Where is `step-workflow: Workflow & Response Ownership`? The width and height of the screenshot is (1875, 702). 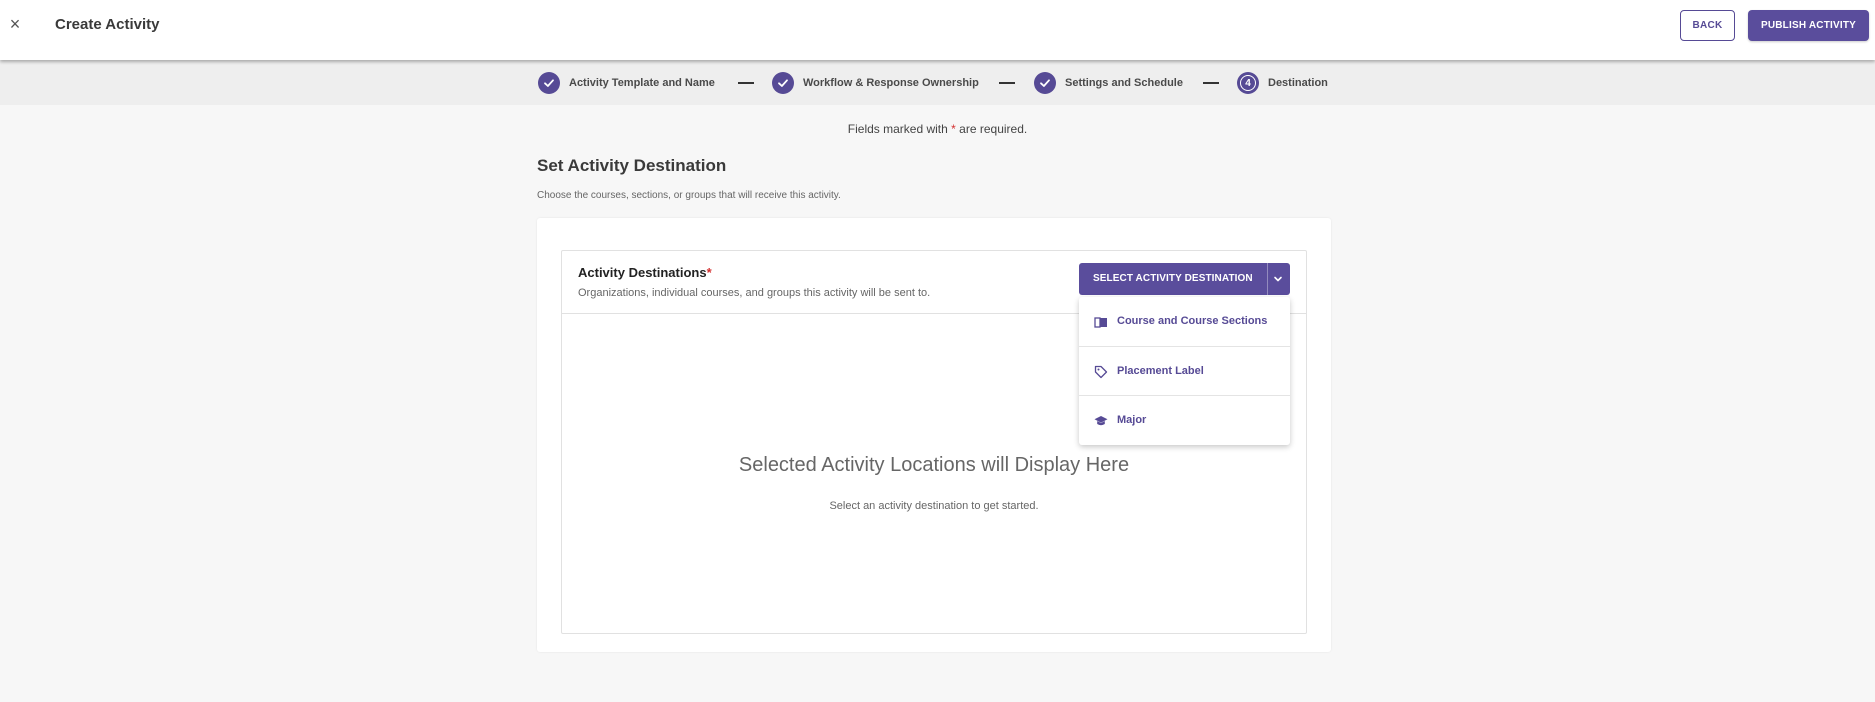 step-workflow: Workflow & Response Ownership is located at coordinates (875, 83).